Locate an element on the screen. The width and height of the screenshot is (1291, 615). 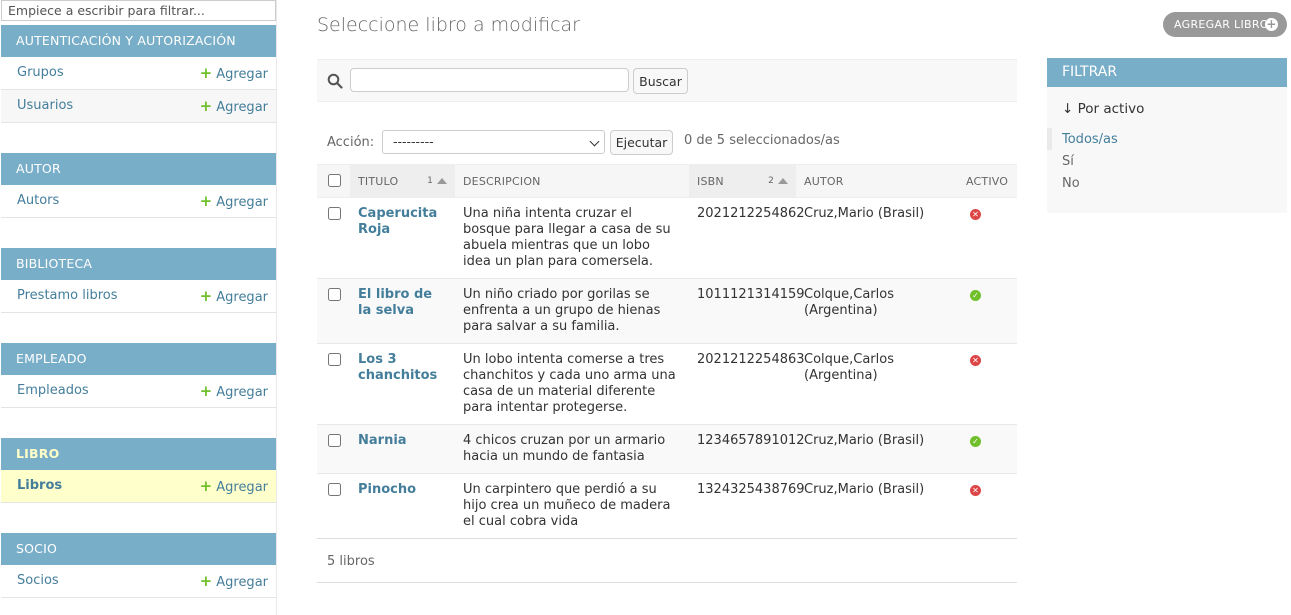
search-input is located at coordinates (489, 80).